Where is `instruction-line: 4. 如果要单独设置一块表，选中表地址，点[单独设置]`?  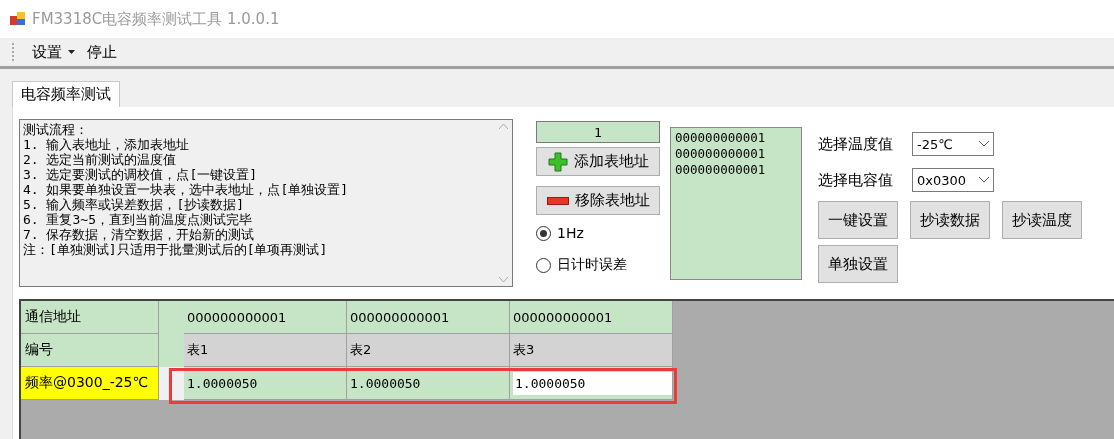
instruction-line: 4. 如果要单独设置一块表，选中表地址，点[单独设置] is located at coordinates (186, 189).